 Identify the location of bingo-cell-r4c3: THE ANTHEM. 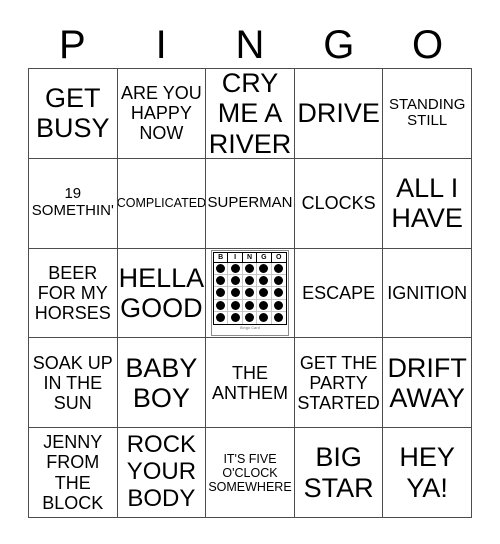
(250, 383).